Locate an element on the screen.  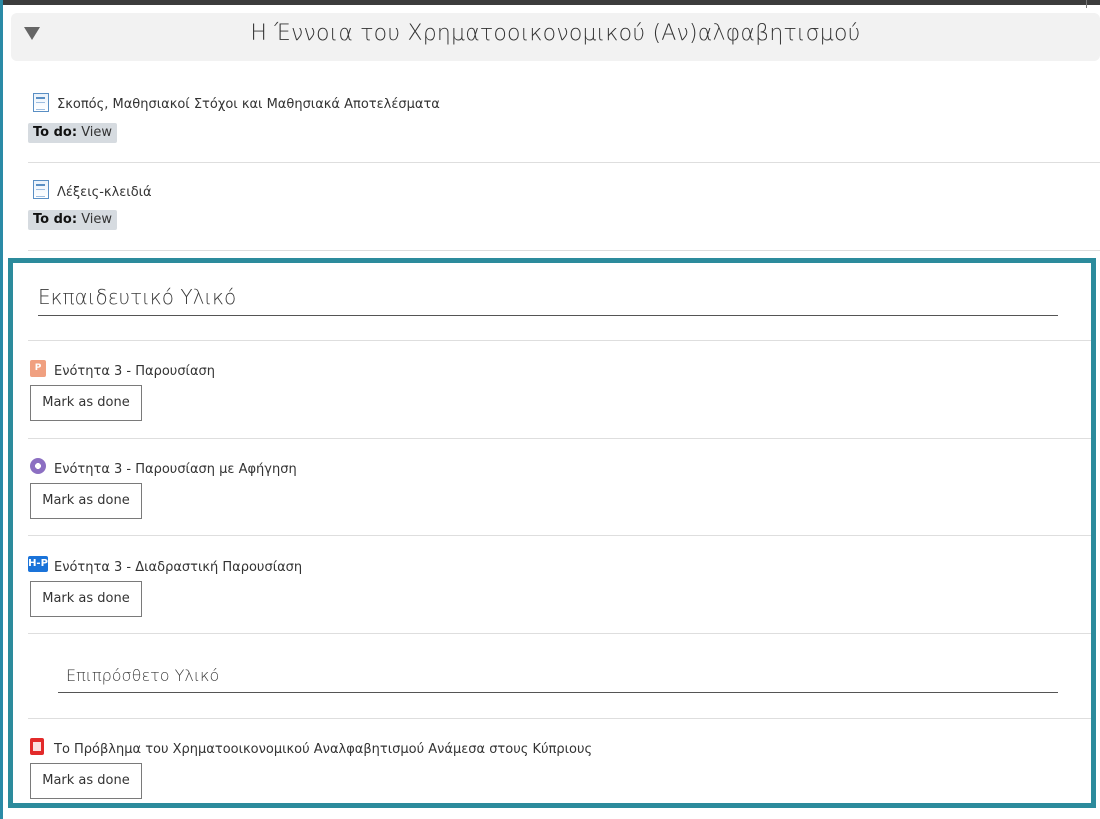
activity-link-interactive-presentation: Ενότητα 3 - Διαδραστική Παρουσίαση is located at coordinates (178, 567).